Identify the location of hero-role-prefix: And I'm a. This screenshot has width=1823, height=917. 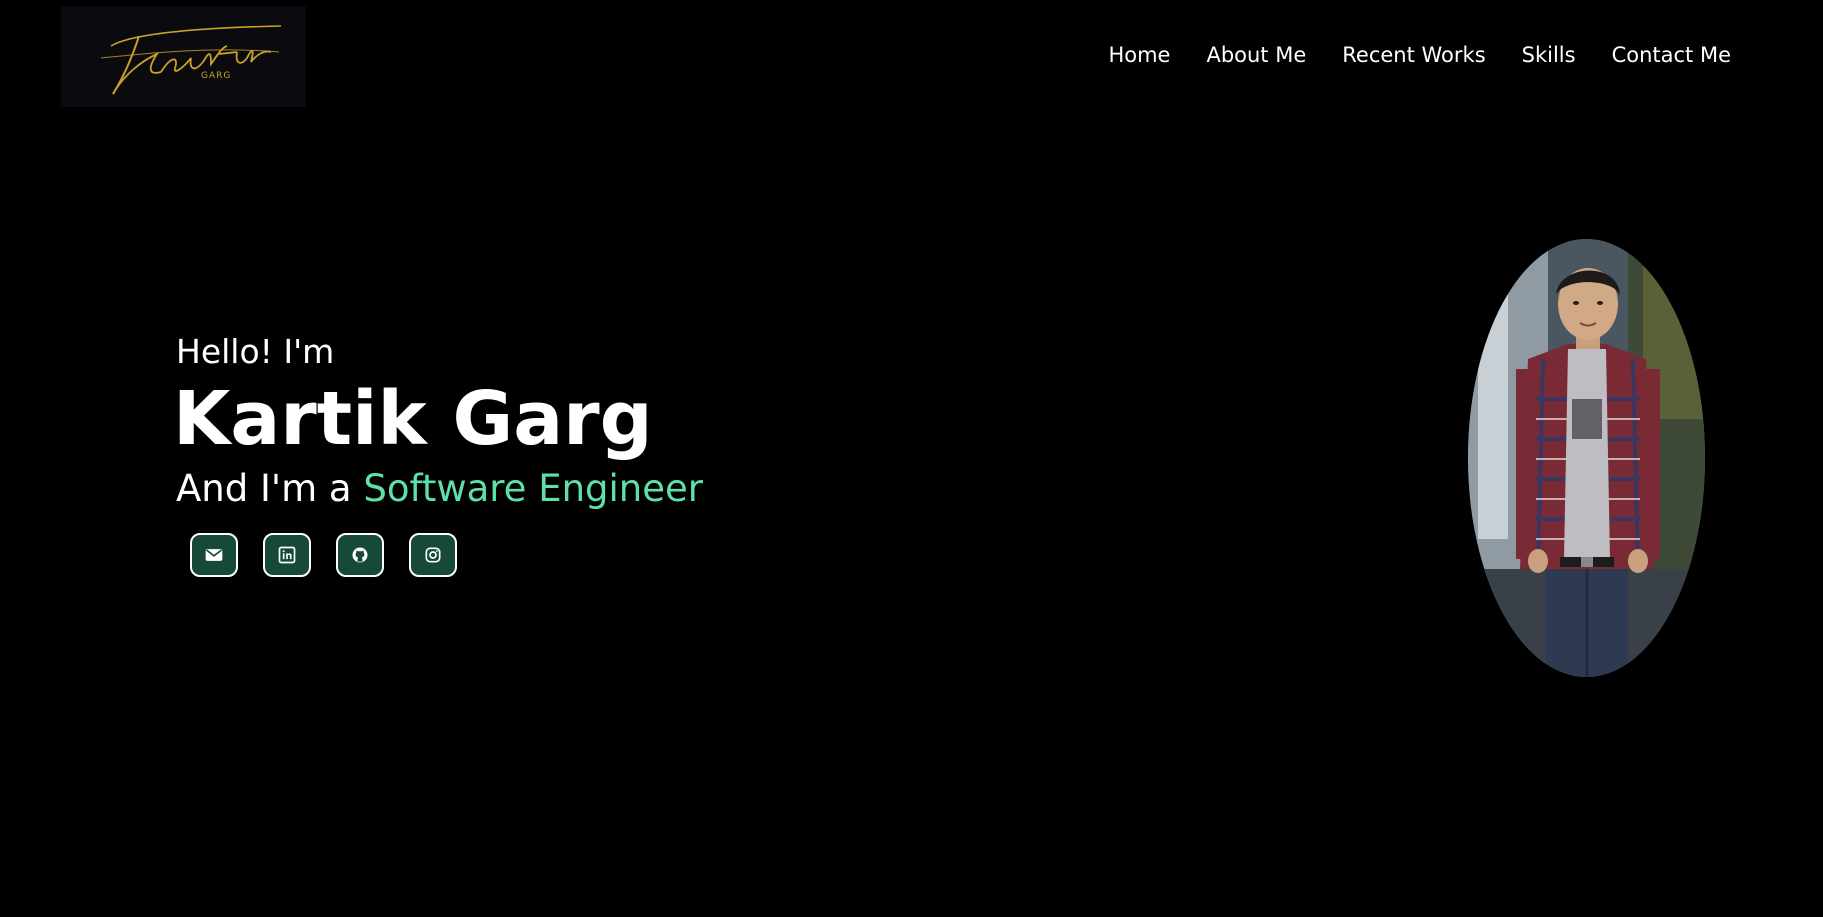
(270, 488).